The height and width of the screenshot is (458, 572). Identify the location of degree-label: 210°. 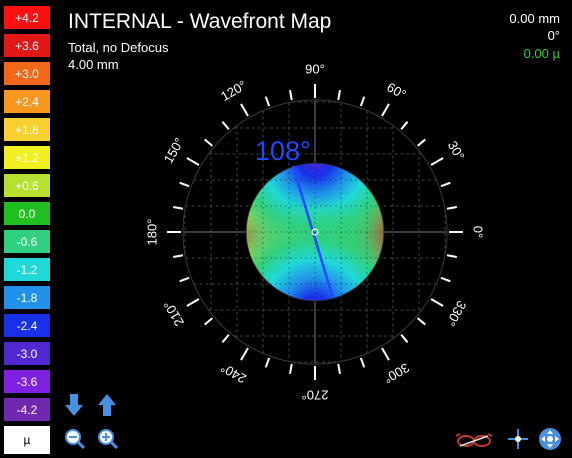
(174, 313).